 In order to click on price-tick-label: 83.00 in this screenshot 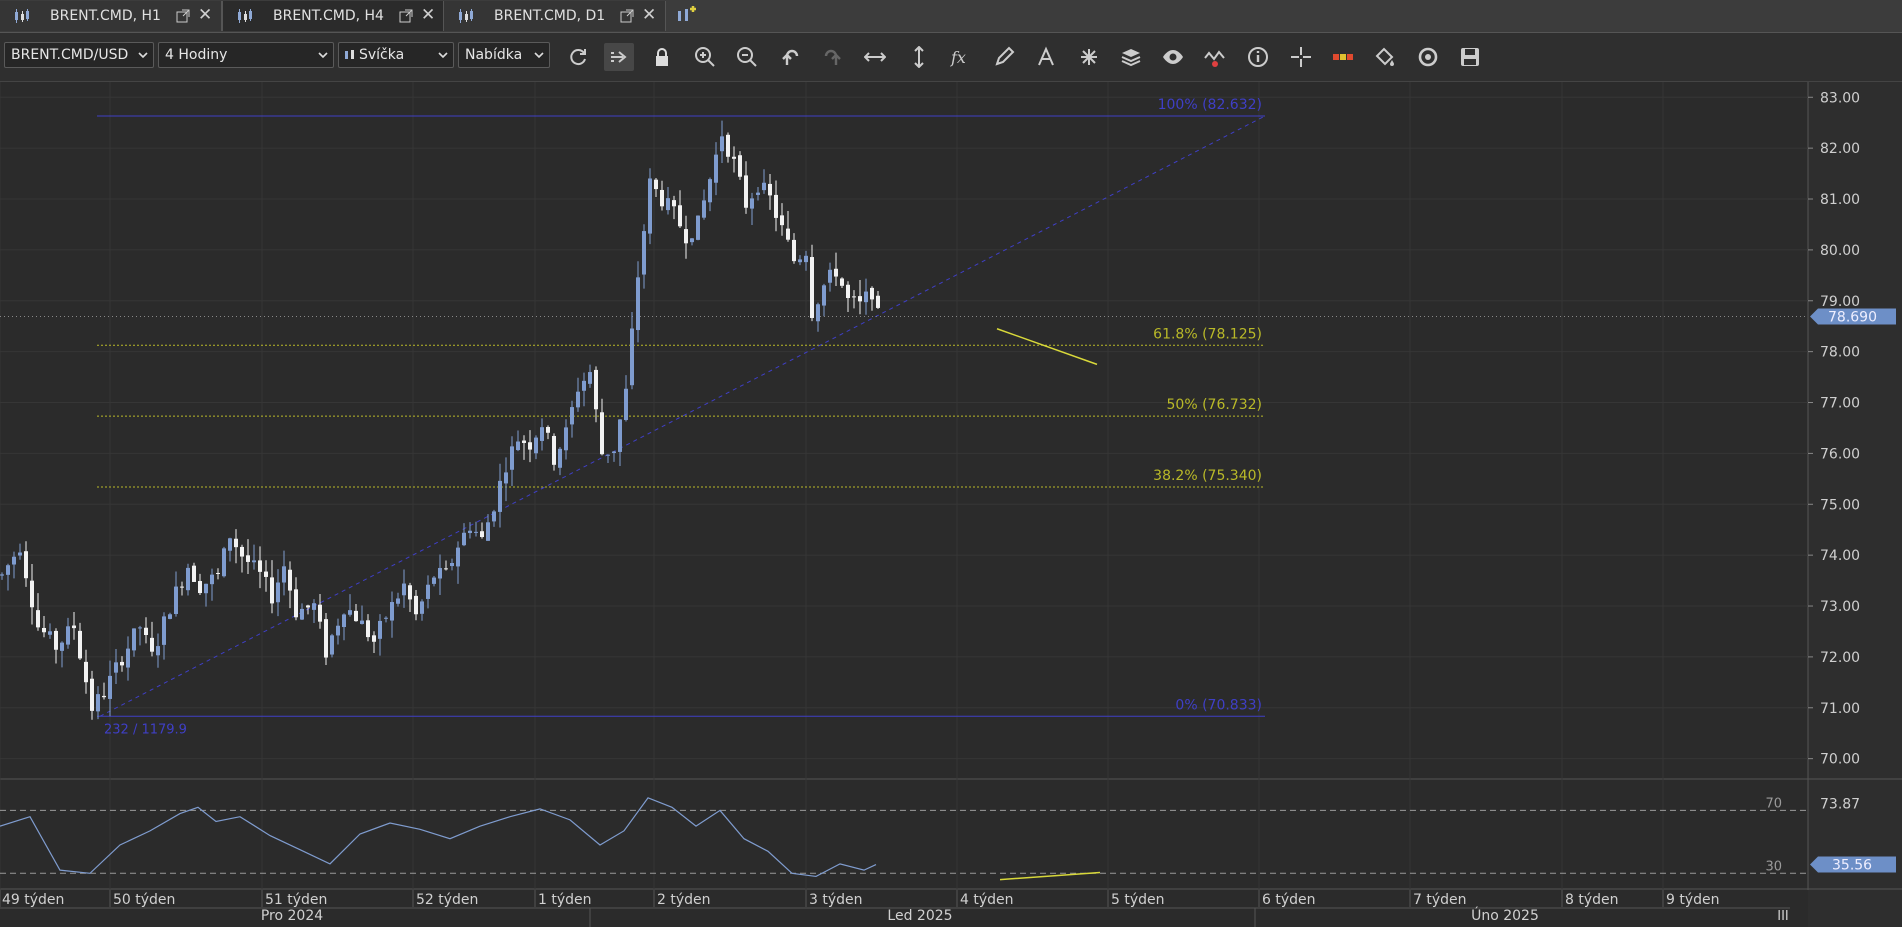, I will do `click(1840, 98)`.